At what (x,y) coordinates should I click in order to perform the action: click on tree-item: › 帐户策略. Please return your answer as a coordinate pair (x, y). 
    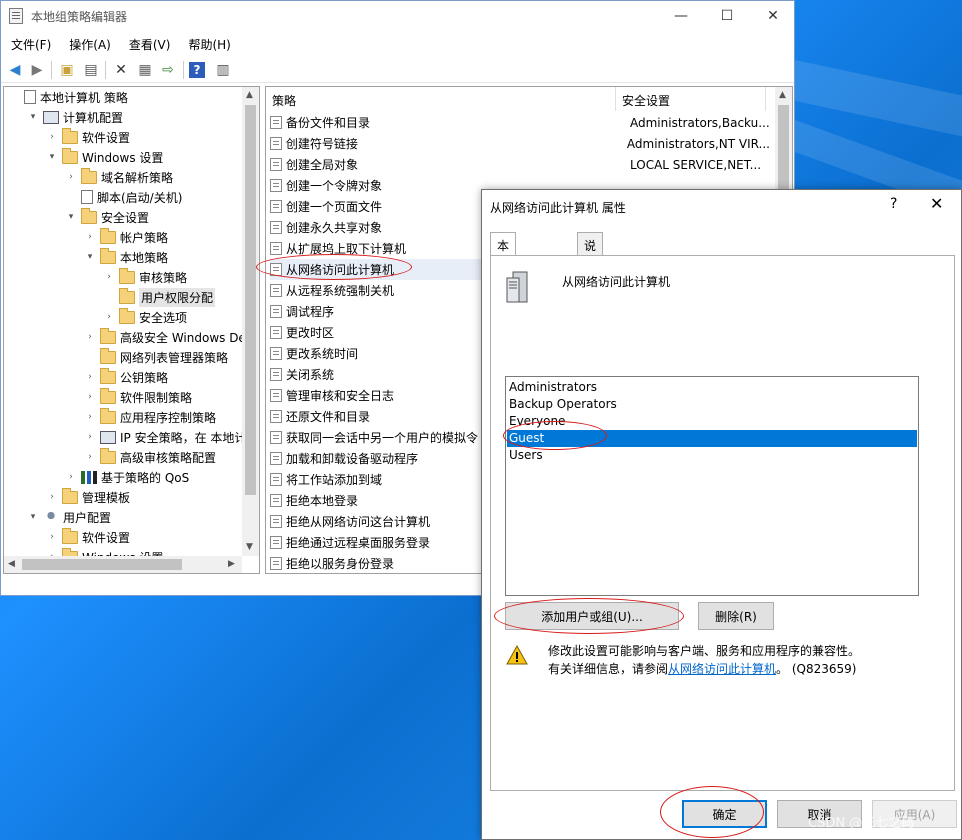
    Looking at the image, I should click on (126, 237).